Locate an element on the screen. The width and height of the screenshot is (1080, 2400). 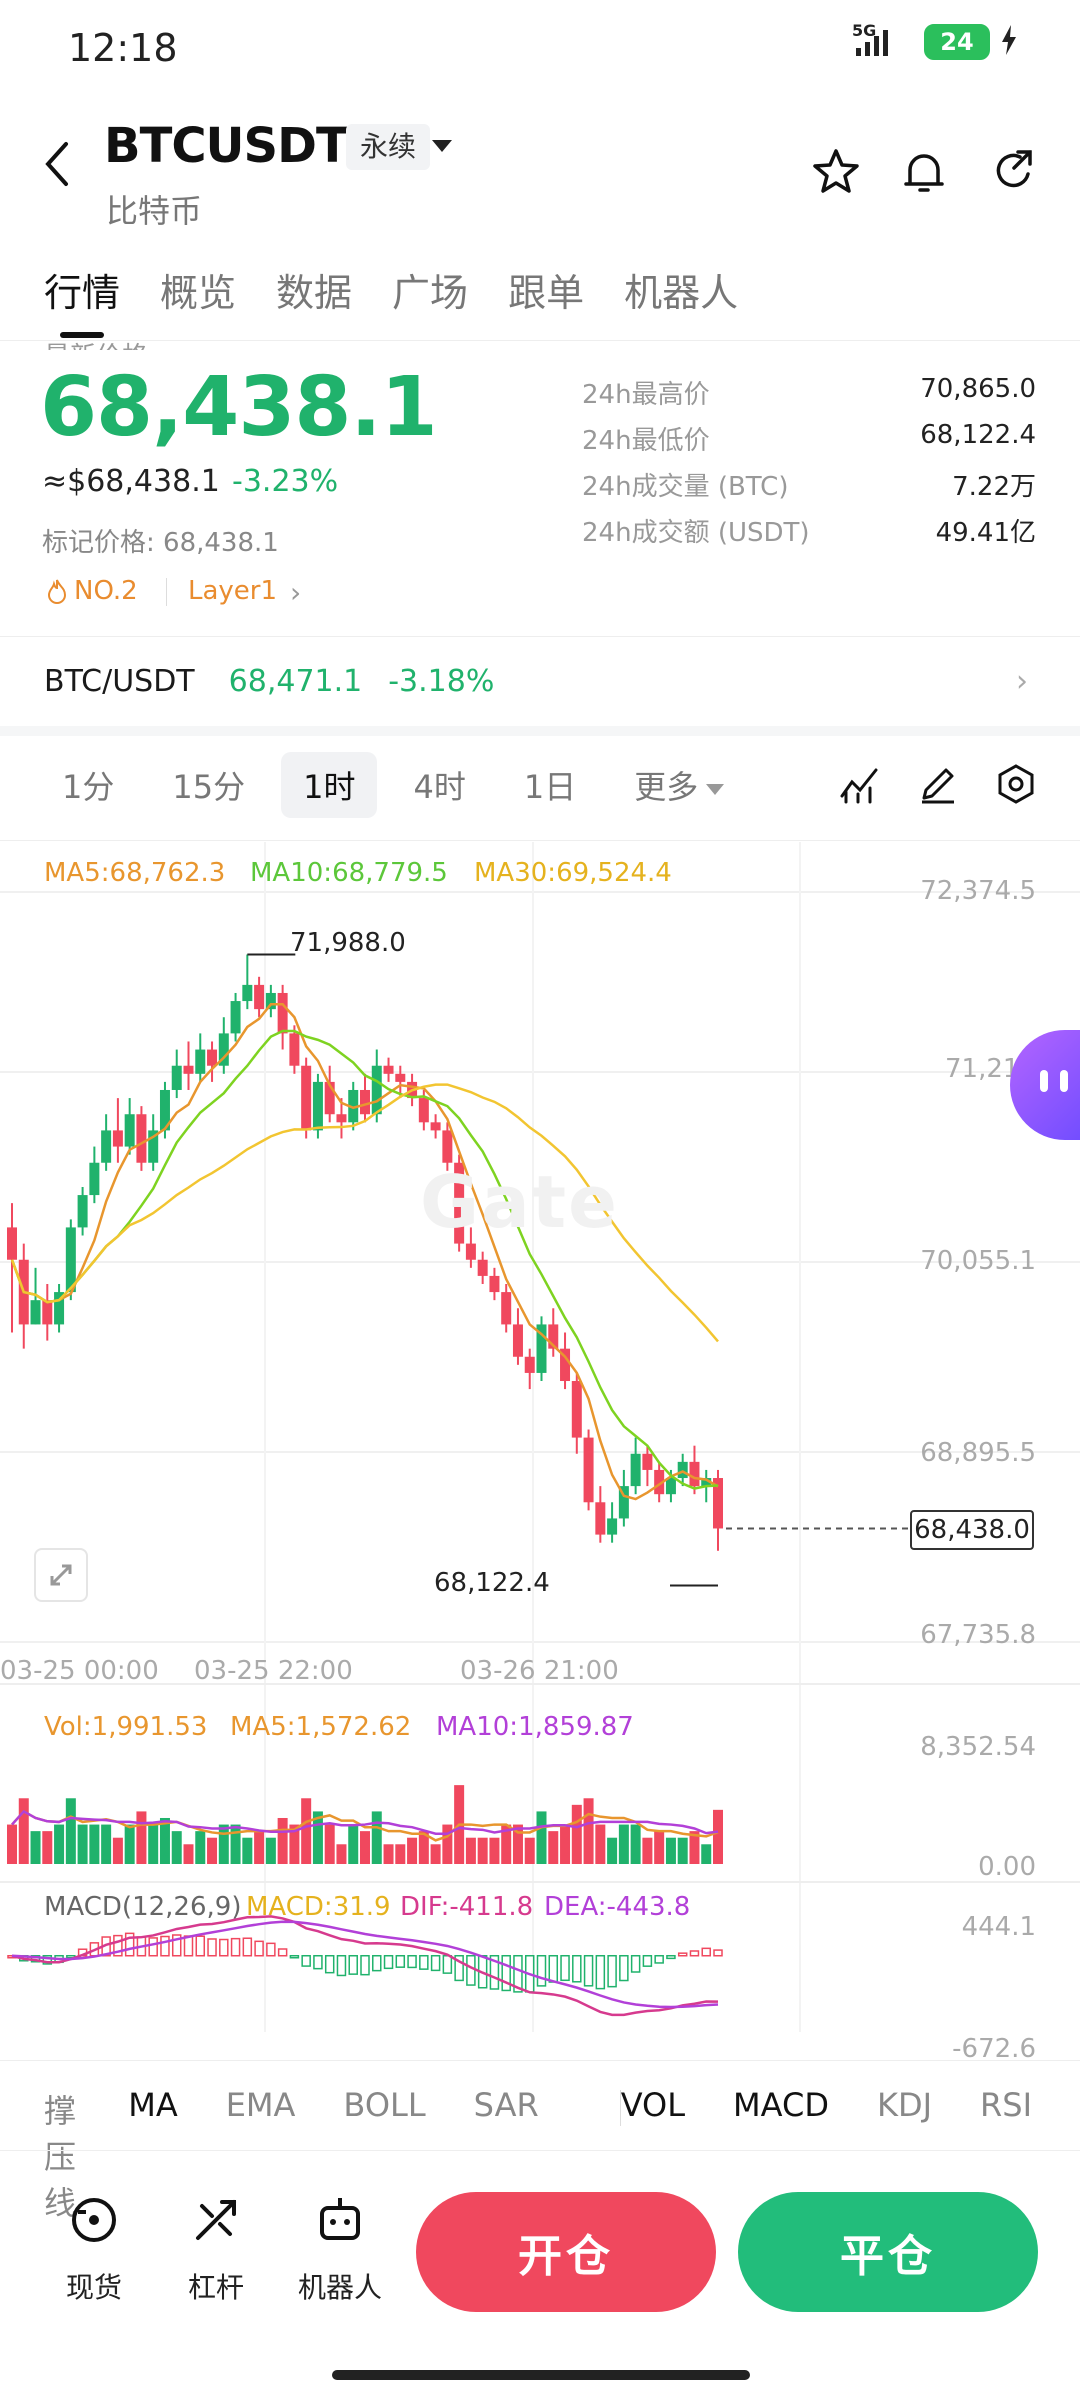
macd-value-legend: MACD:31.9 is located at coordinates (318, 1907).